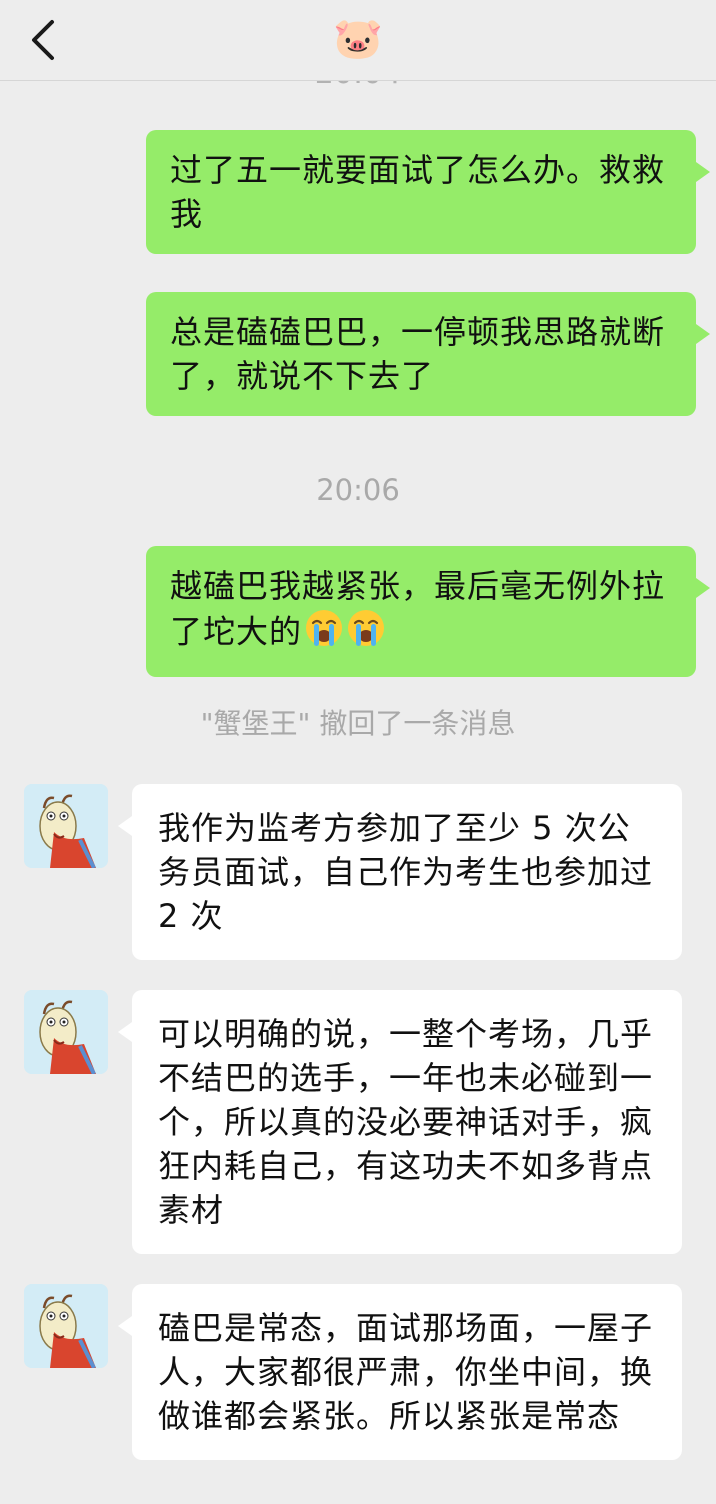  I want to click on sent-message: 总是磕磕巴巴，一停顿我思路就断了，就说不下去了, so click(428, 354).